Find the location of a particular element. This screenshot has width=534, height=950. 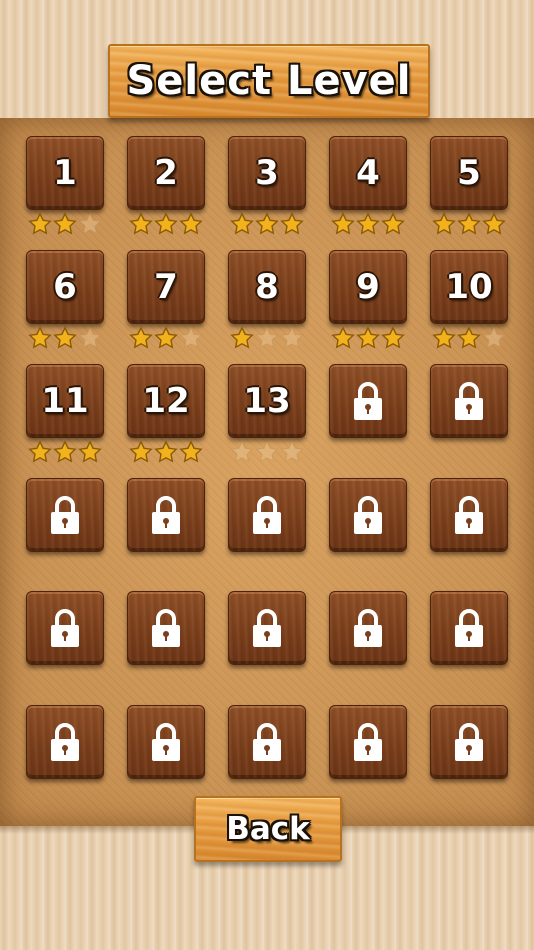

level-button: 10 is located at coordinates (469, 287).